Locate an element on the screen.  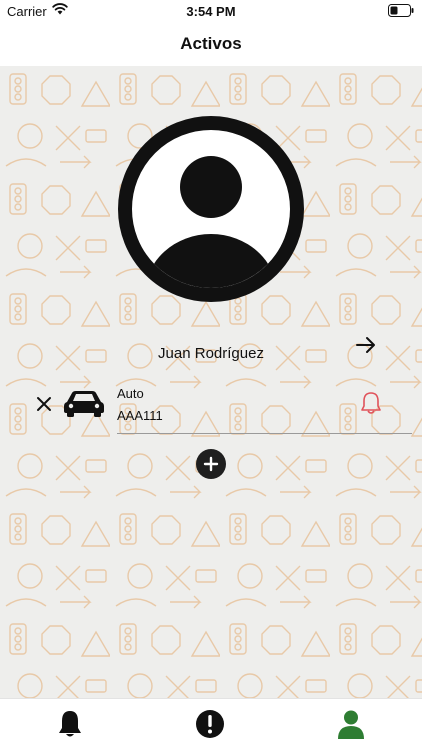
plus-icon is located at coordinates (211, 464).